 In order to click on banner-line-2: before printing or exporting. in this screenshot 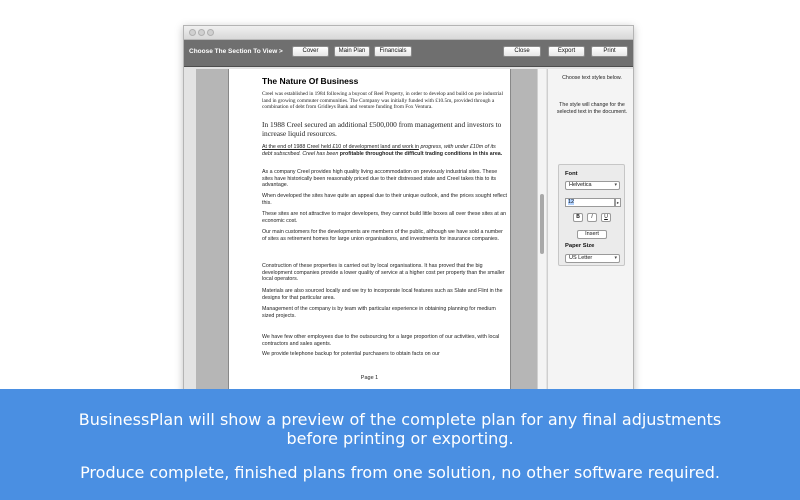, I will do `click(400, 438)`.